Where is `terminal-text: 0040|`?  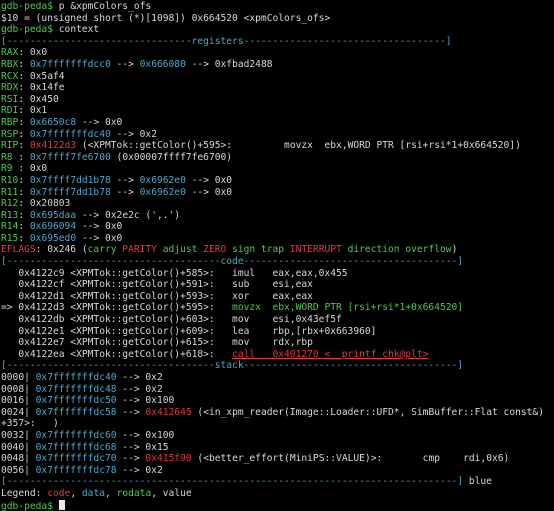 terminal-text: 0040| is located at coordinates (18, 447).